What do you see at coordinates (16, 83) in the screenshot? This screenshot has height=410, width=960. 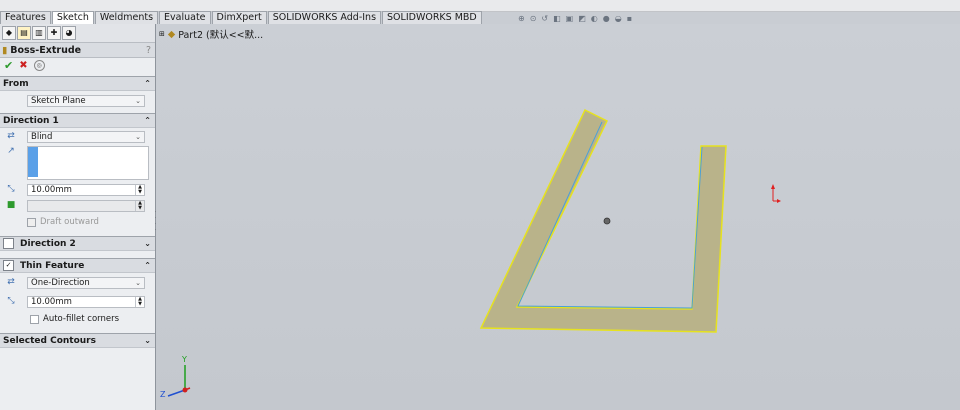 I see `from-group-title: From` at bounding box center [16, 83].